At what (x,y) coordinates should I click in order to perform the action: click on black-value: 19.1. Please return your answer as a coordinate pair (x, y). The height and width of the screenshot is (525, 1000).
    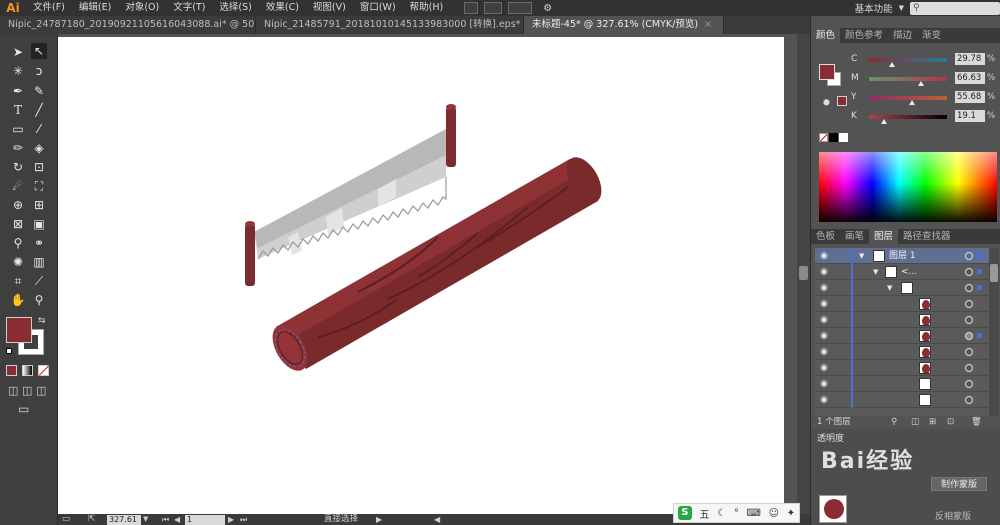
    Looking at the image, I should click on (970, 116).